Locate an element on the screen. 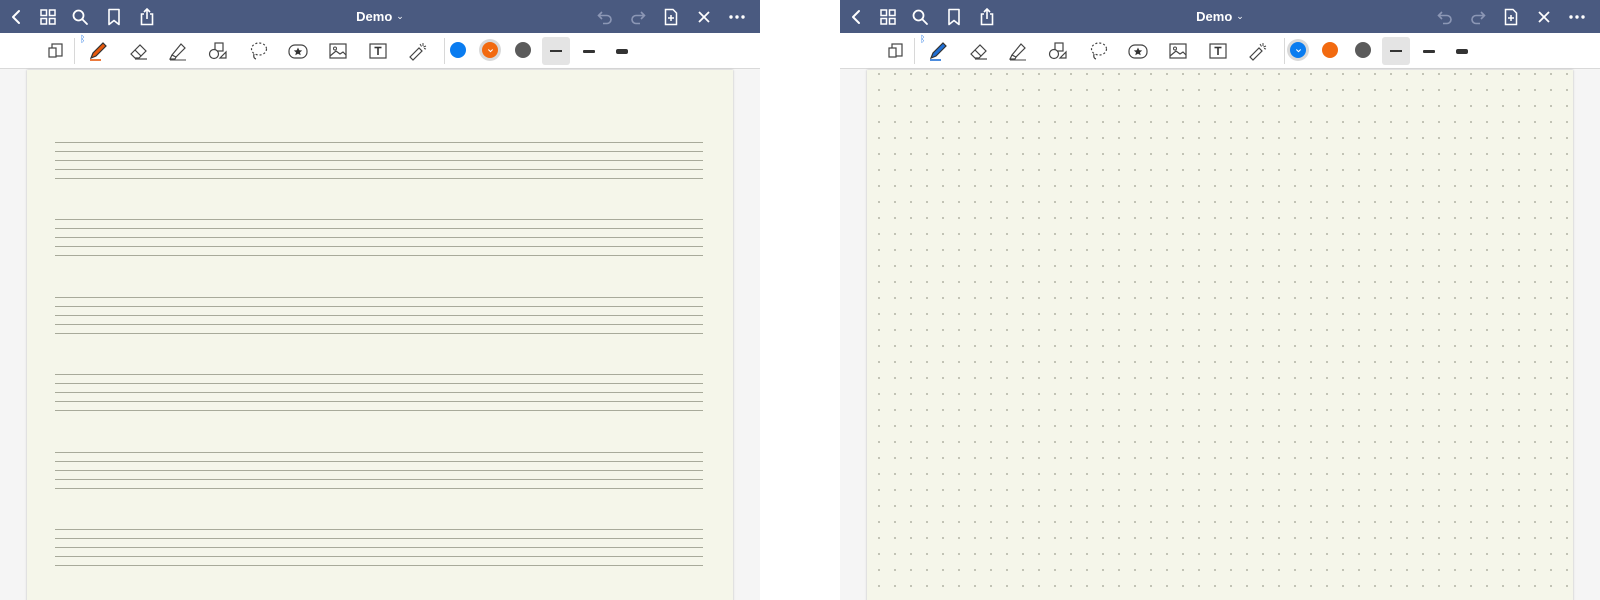  tool-bar: ᛒ is located at coordinates (380, 51).